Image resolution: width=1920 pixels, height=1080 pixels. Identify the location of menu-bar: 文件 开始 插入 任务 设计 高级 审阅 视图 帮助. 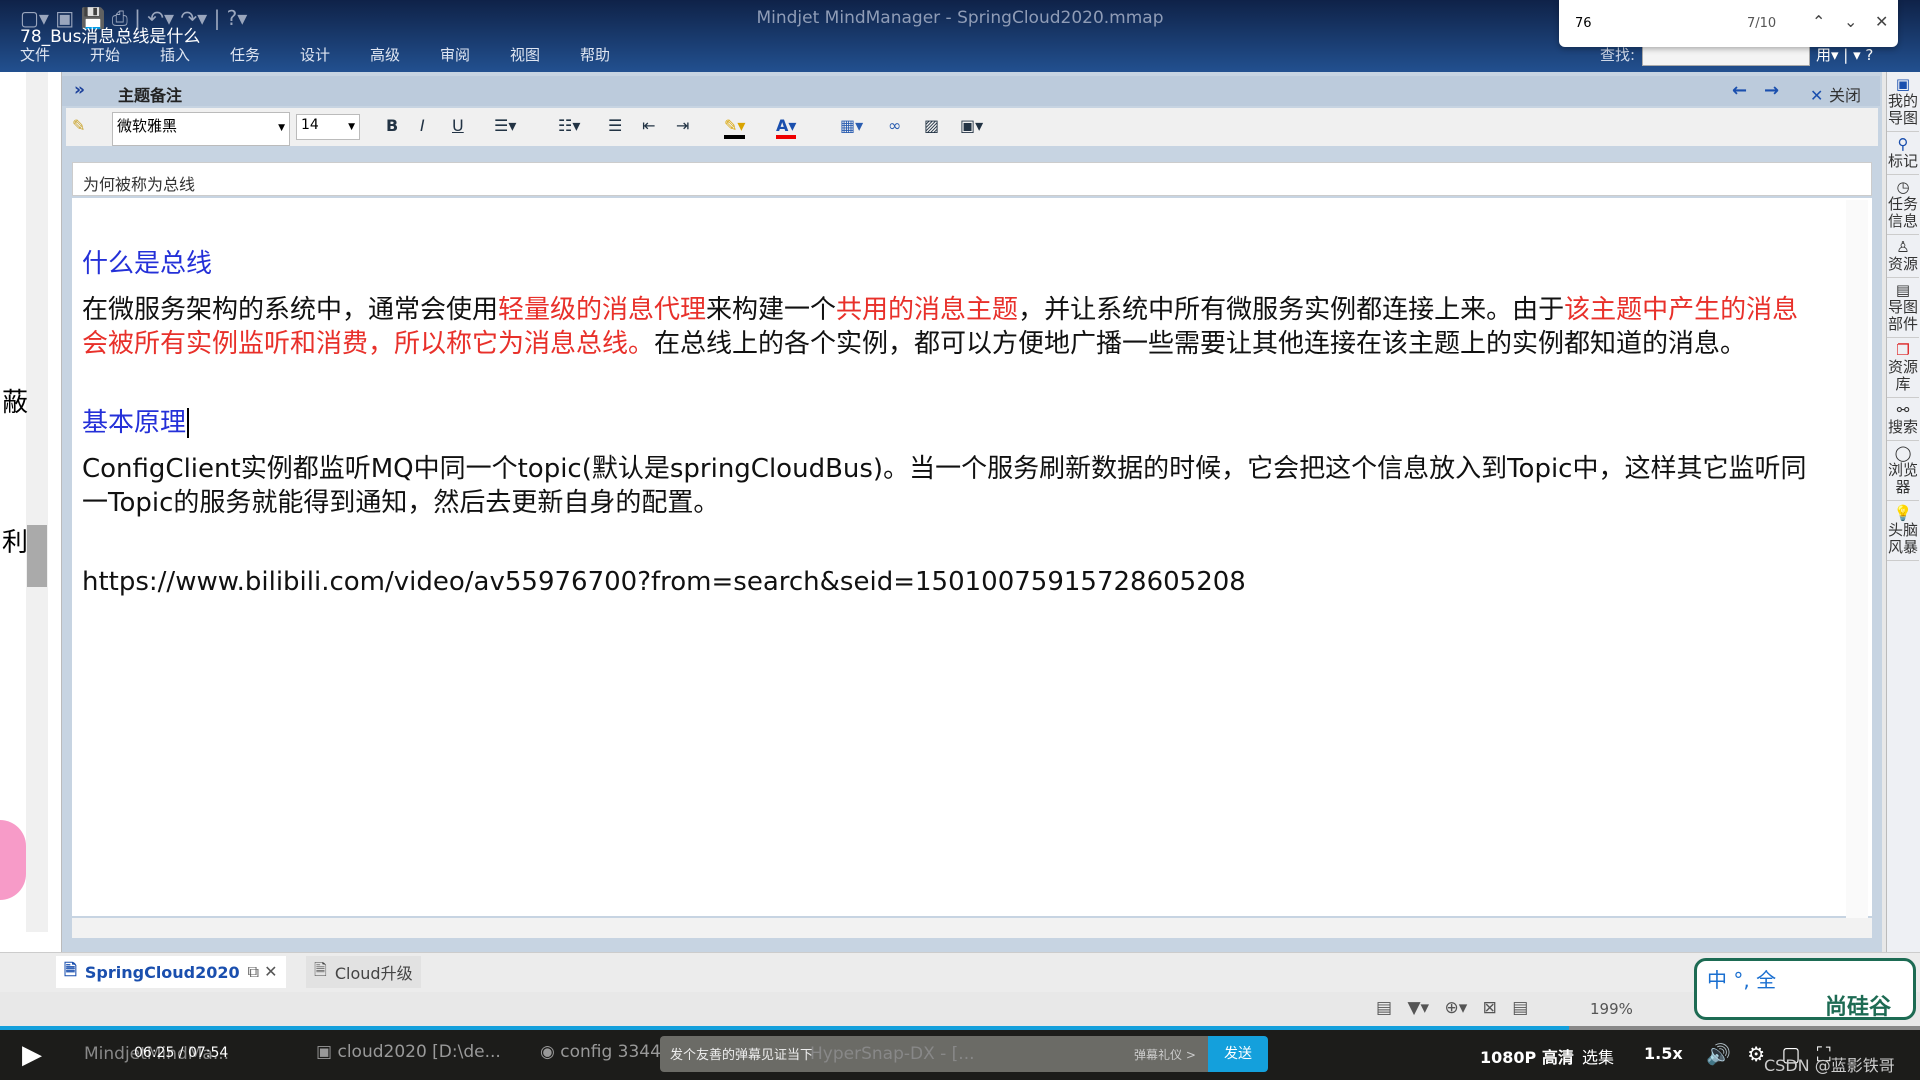
(335, 54).